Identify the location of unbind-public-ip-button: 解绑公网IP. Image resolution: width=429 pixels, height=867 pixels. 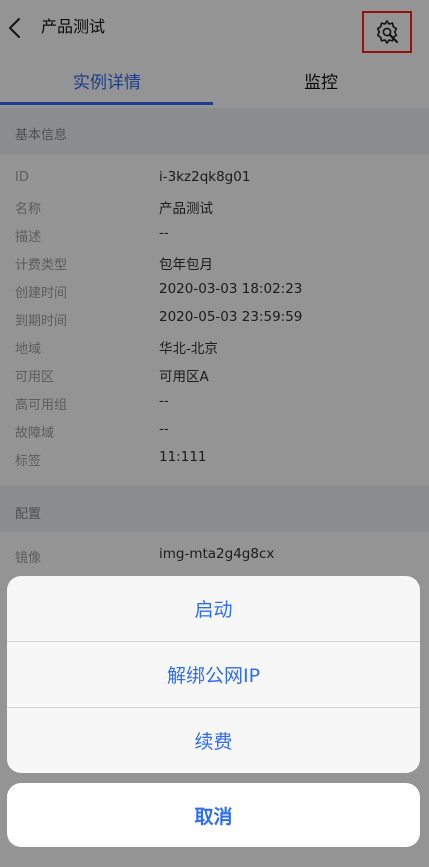
(213, 674).